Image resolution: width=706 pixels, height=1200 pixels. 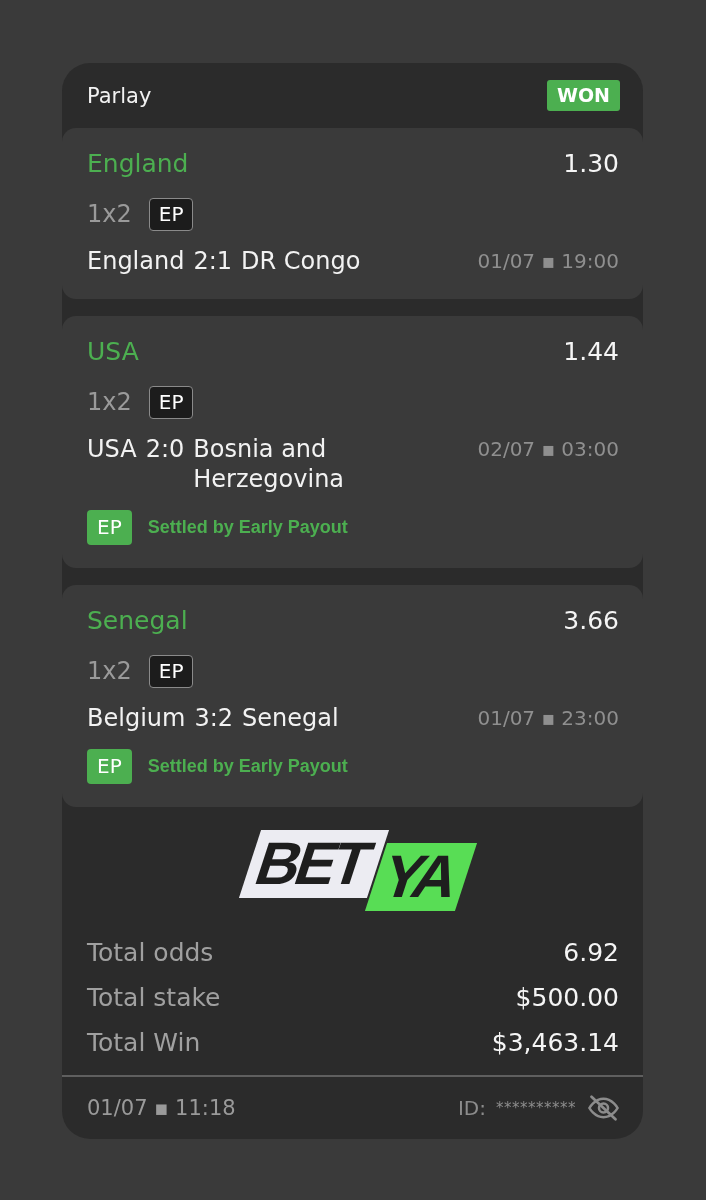 What do you see at coordinates (112, 449) in the screenshot?
I see `home-team: USA` at bounding box center [112, 449].